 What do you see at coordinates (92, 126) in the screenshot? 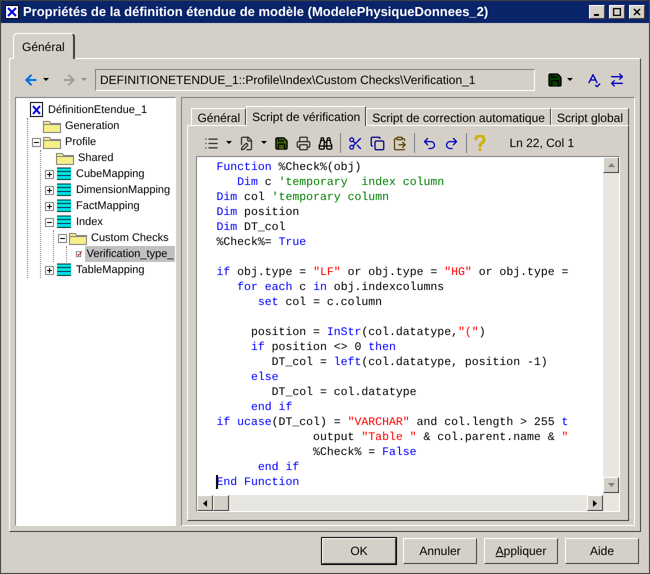
I see `tree-item: Generation` at bounding box center [92, 126].